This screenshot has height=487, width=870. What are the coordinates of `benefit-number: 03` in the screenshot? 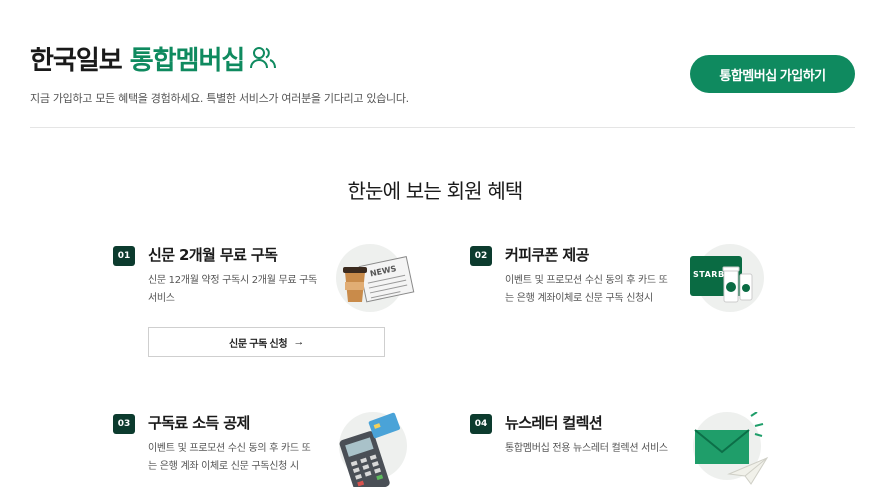 It's located at (124, 424).